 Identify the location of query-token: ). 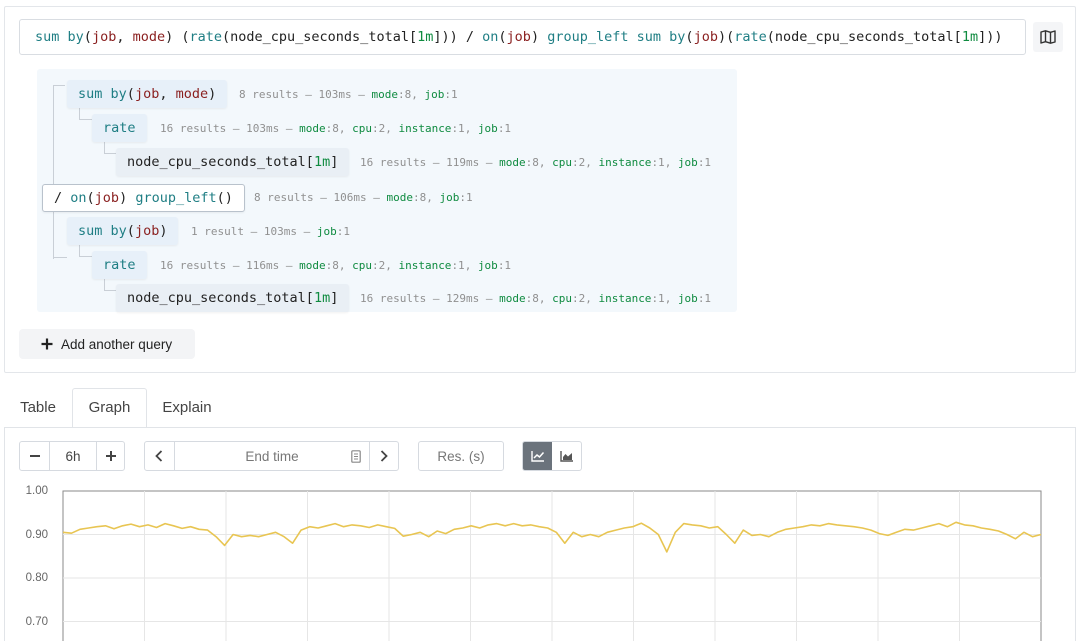
(127, 198).